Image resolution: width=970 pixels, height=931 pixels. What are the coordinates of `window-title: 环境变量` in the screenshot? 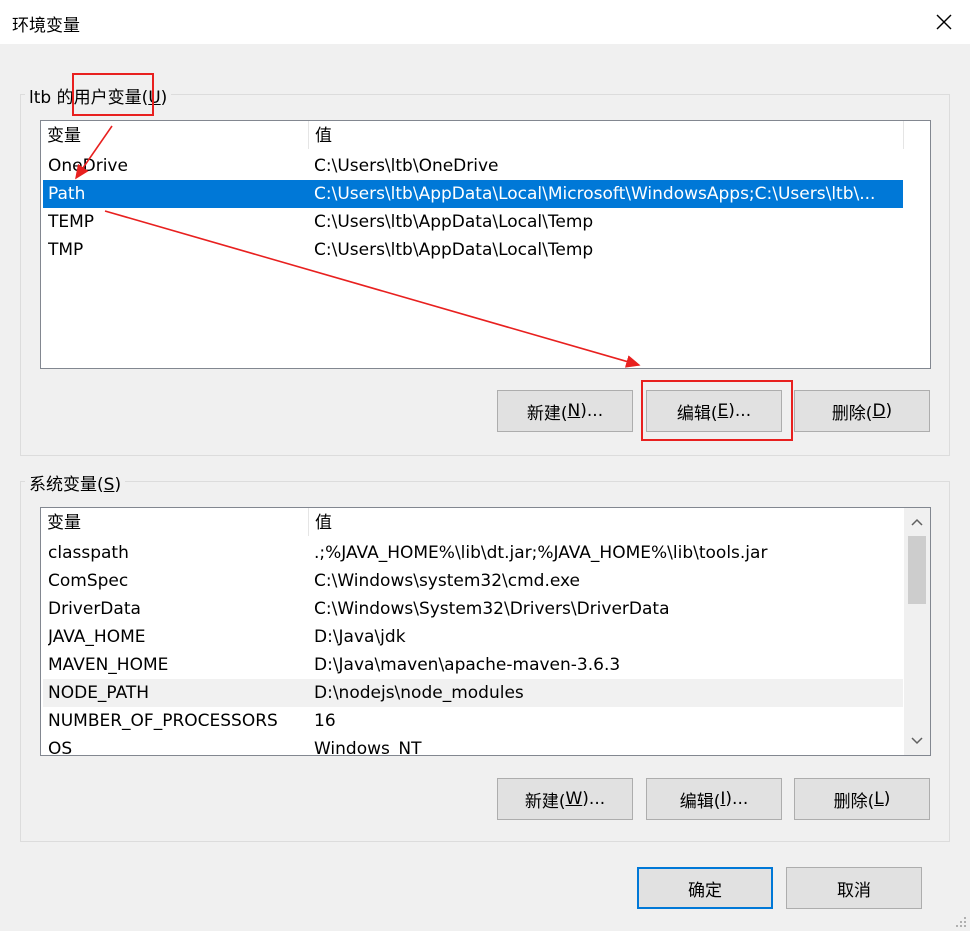 It's located at (46, 26).